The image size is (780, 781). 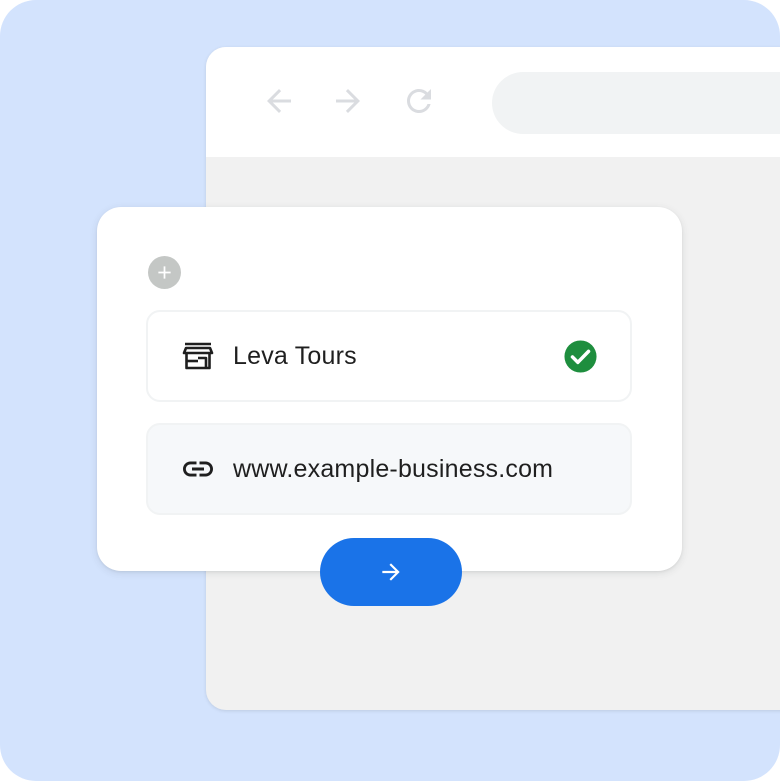 I want to click on back-button, so click(x=279, y=101).